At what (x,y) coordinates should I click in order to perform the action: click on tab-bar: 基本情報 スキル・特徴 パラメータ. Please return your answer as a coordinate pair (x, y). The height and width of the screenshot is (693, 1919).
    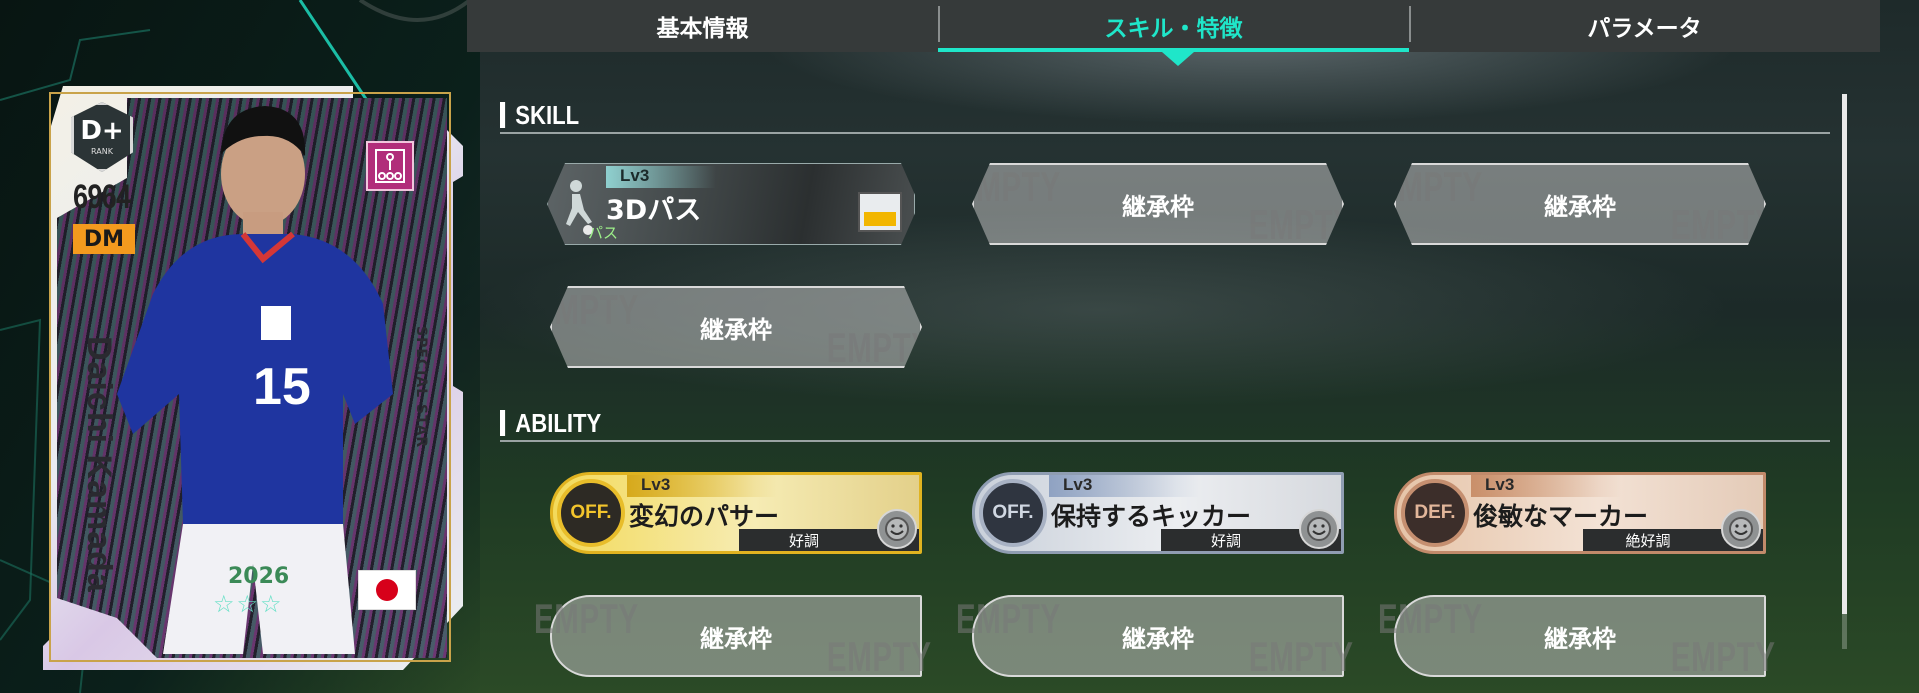
    Looking at the image, I should click on (1173, 26).